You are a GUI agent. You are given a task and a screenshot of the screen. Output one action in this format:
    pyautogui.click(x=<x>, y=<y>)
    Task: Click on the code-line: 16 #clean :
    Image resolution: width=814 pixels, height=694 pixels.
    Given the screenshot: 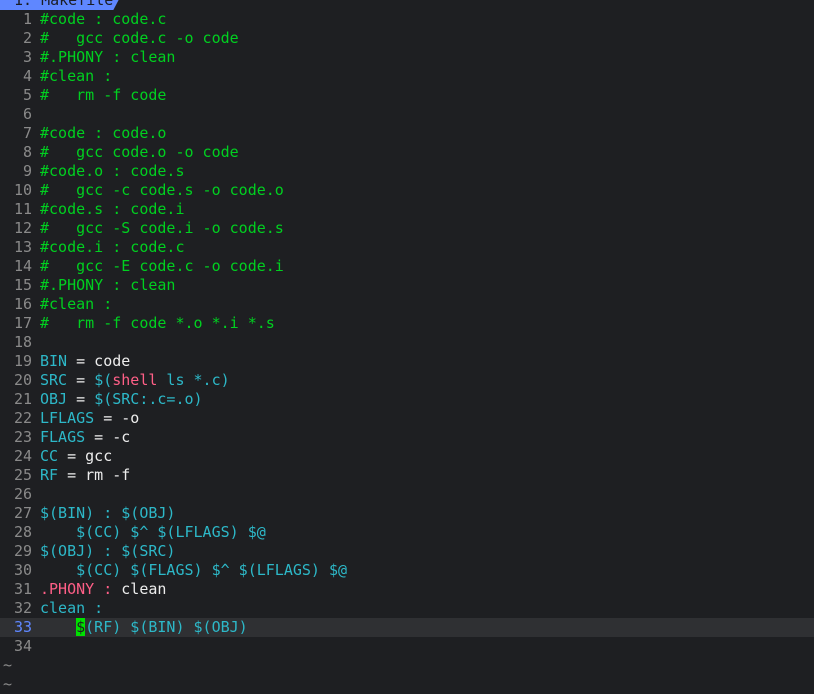 What is the action you would take?
    pyautogui.click(x=407, y=304)
    